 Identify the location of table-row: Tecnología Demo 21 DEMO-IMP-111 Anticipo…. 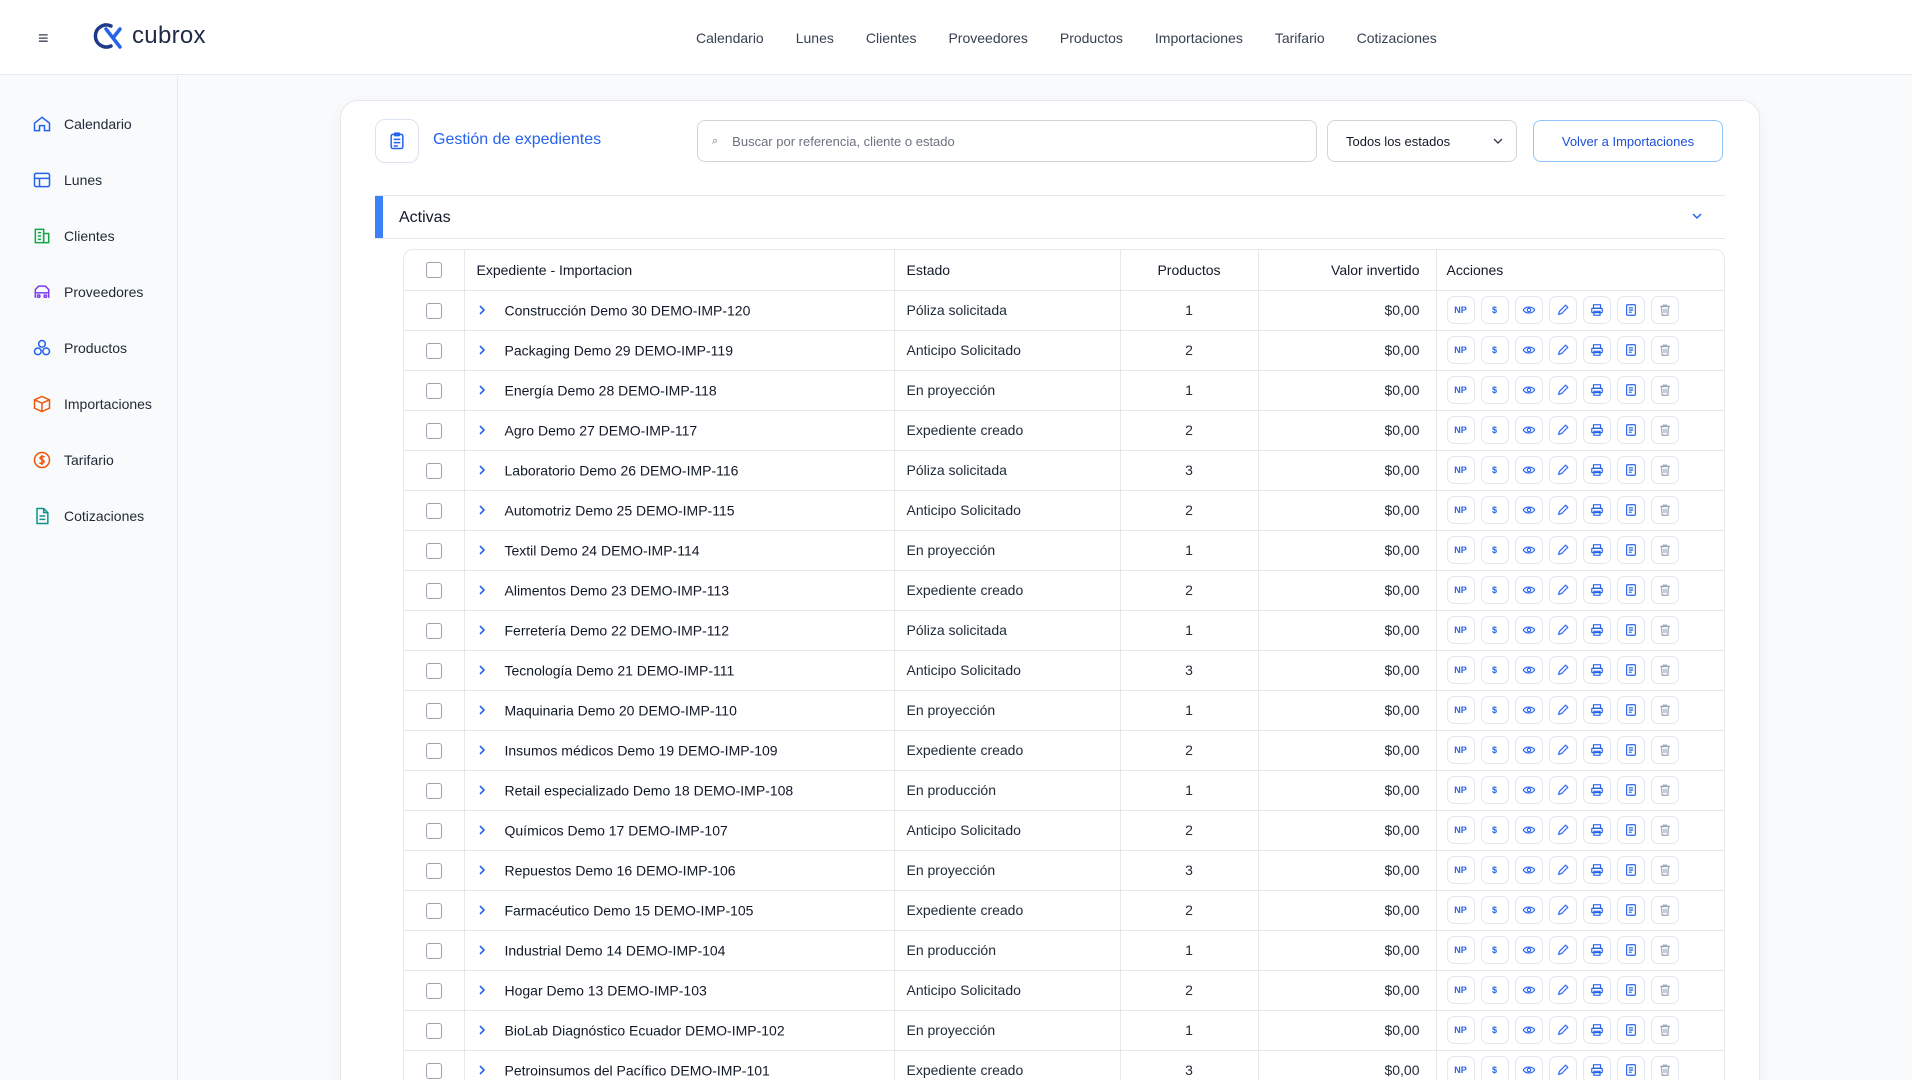
(1064, 670).